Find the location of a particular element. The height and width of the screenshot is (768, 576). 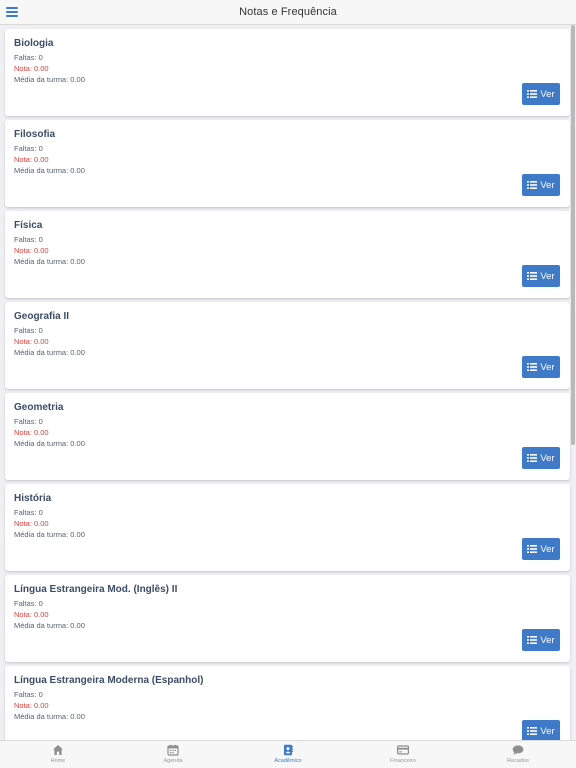

tab-label: Agenda is located at coordinates (173, 761).